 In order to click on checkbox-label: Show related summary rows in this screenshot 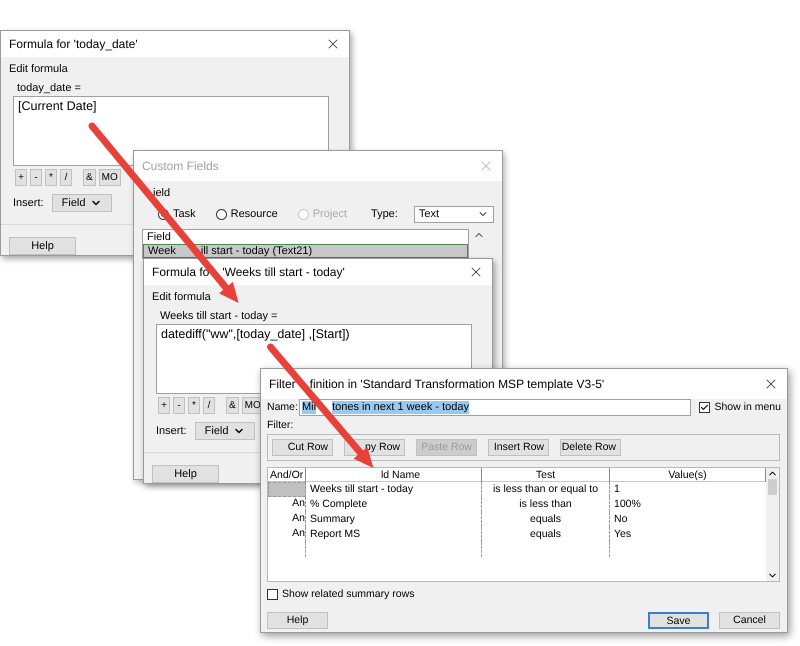, I will do `click(348, 594)`.